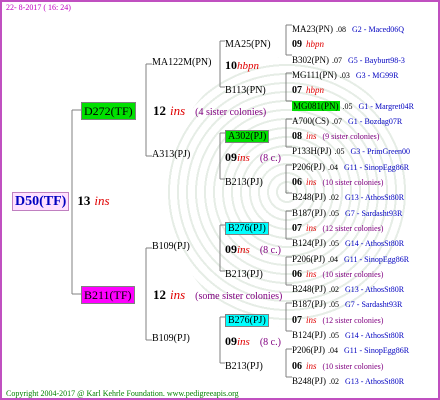 The image size is (440, 400). What do you see at coordinates (181, 63) in the screenshot?
I see `gen2-node-1: MA122M(PN)` at bounding box center [181, 63].